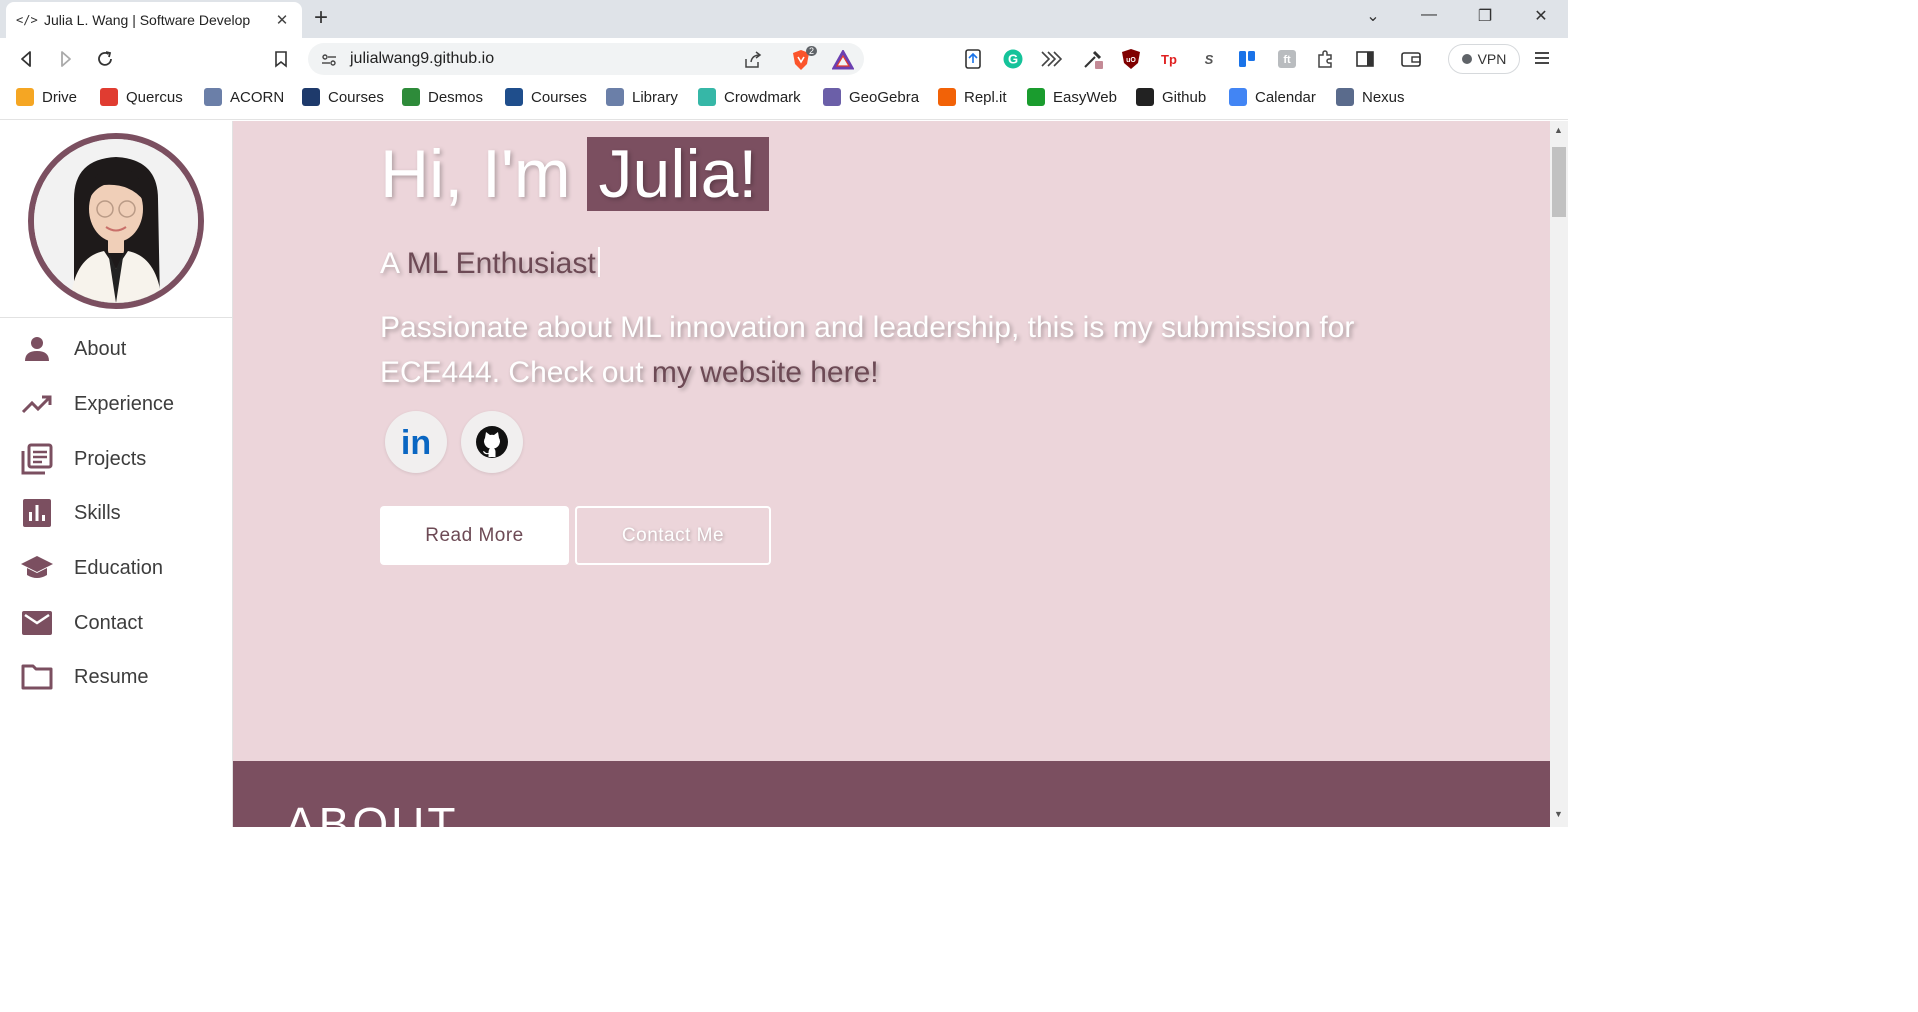 The width and height of the screenshot is (1918, 1012). What do you see at coordinates (116, 459) in the screenshot?
I see `sidebar-item-projects: Projects` at bounding box center [116, 459].